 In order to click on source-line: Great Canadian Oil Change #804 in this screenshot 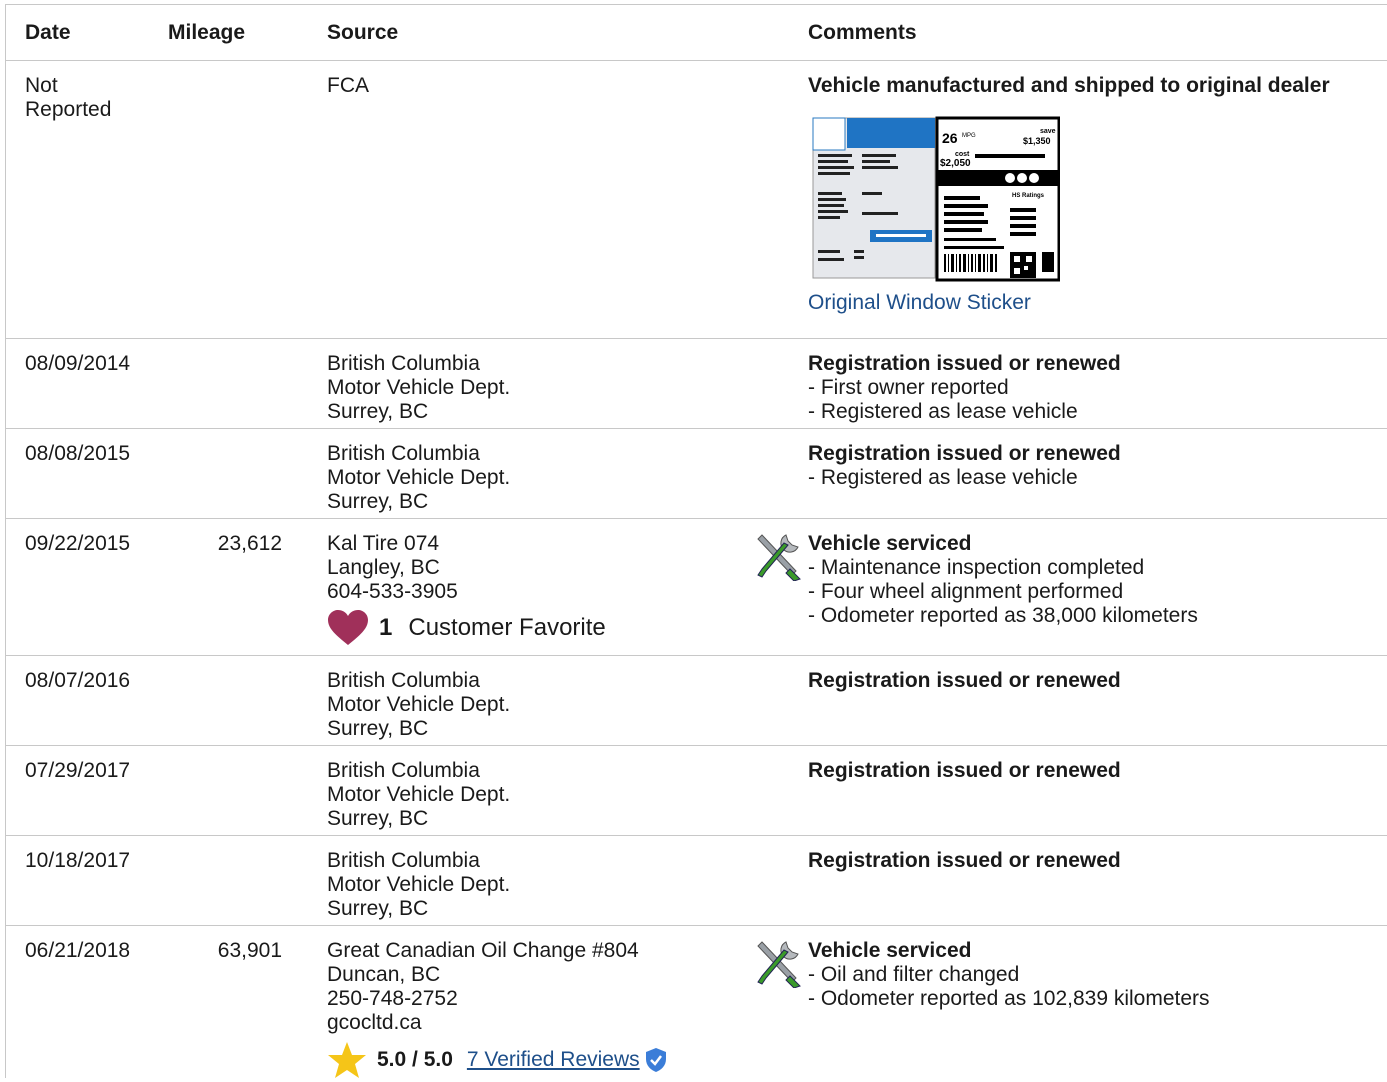, I will do `click(483, 950)`.